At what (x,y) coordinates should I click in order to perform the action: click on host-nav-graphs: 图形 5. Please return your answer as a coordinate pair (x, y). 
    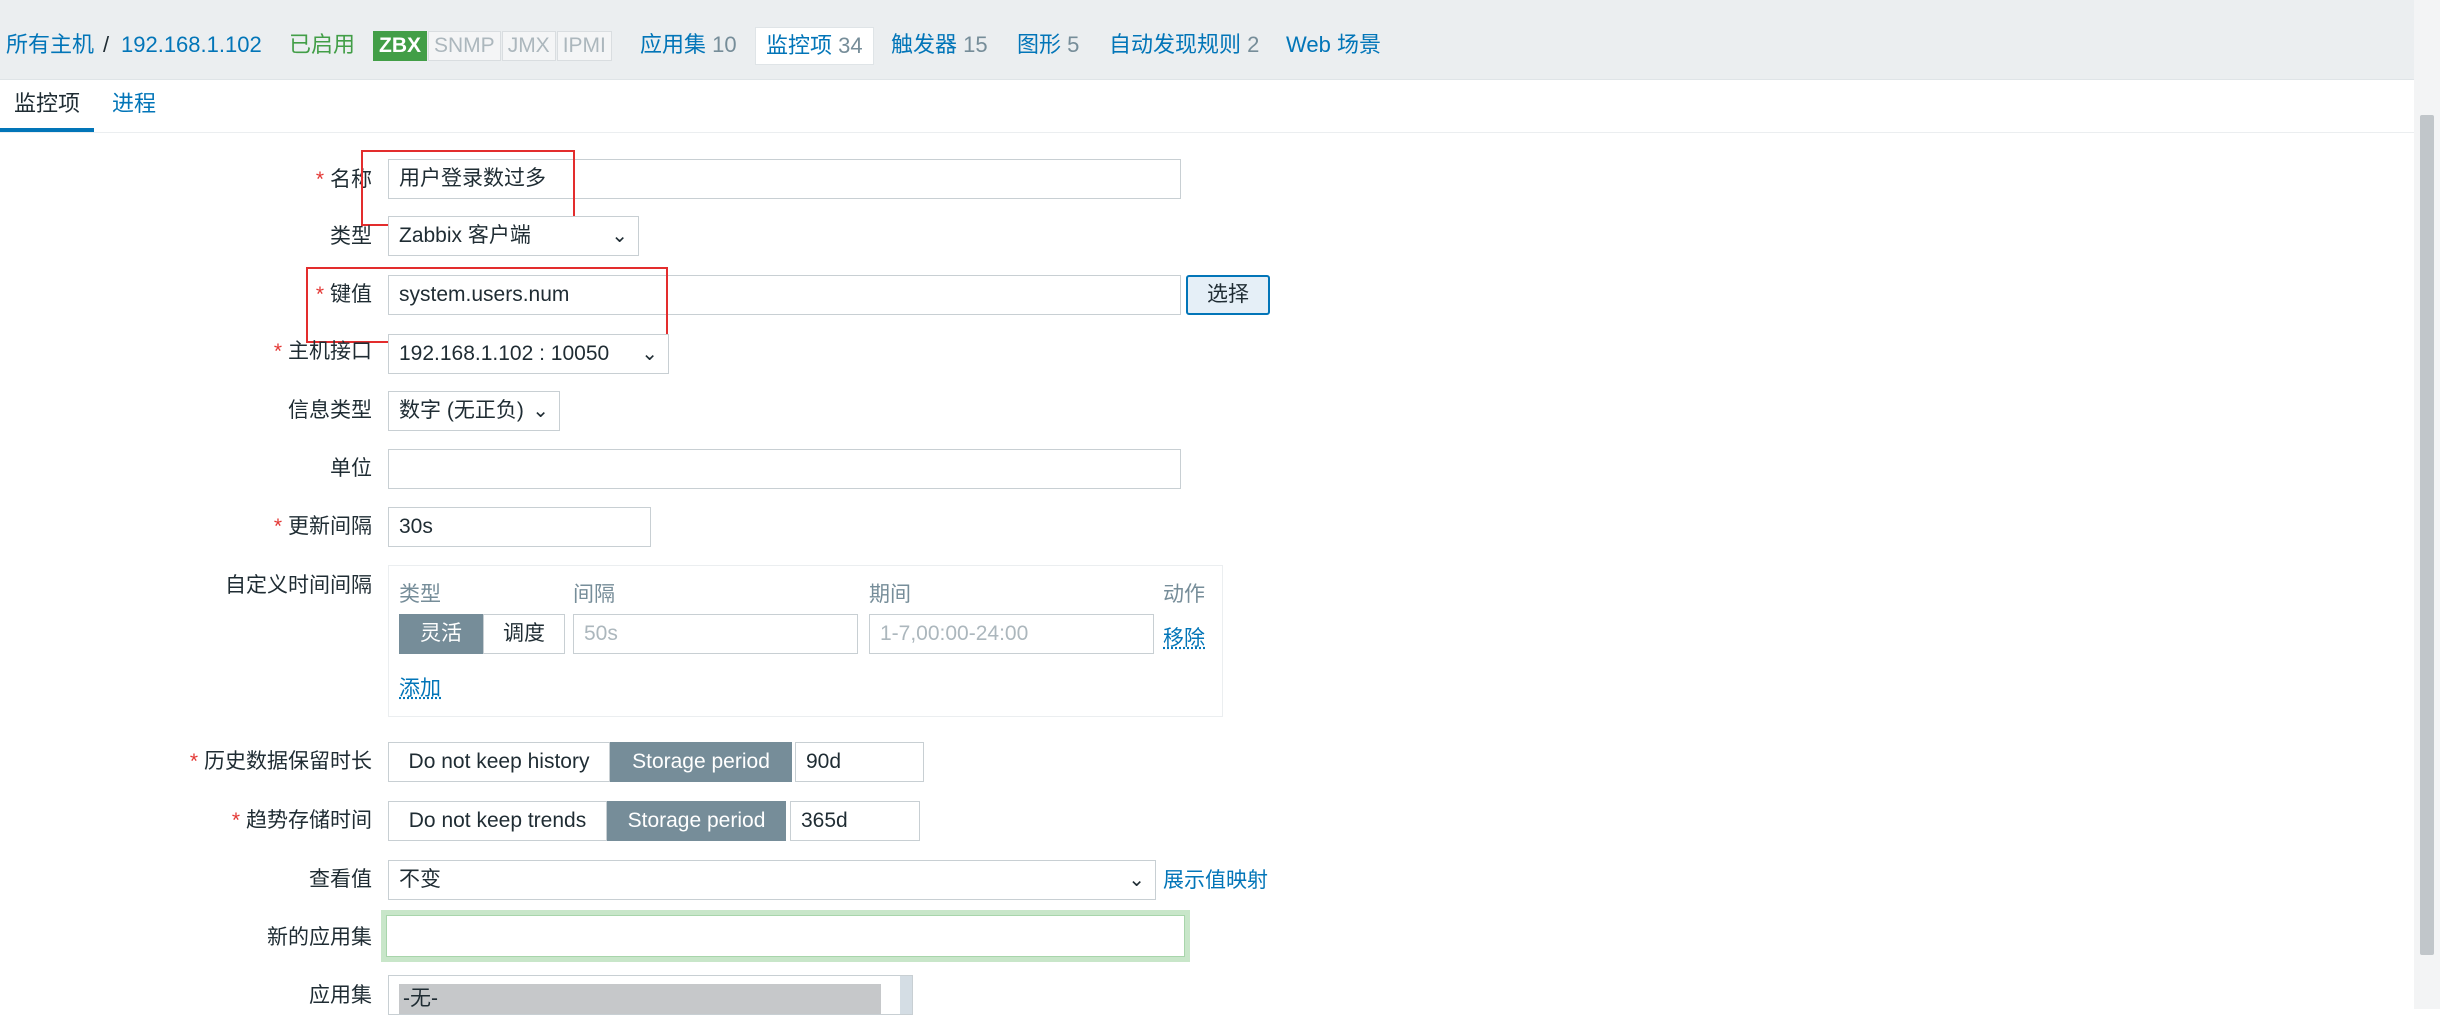
    Looking at the image, I should click on (1048, 45).